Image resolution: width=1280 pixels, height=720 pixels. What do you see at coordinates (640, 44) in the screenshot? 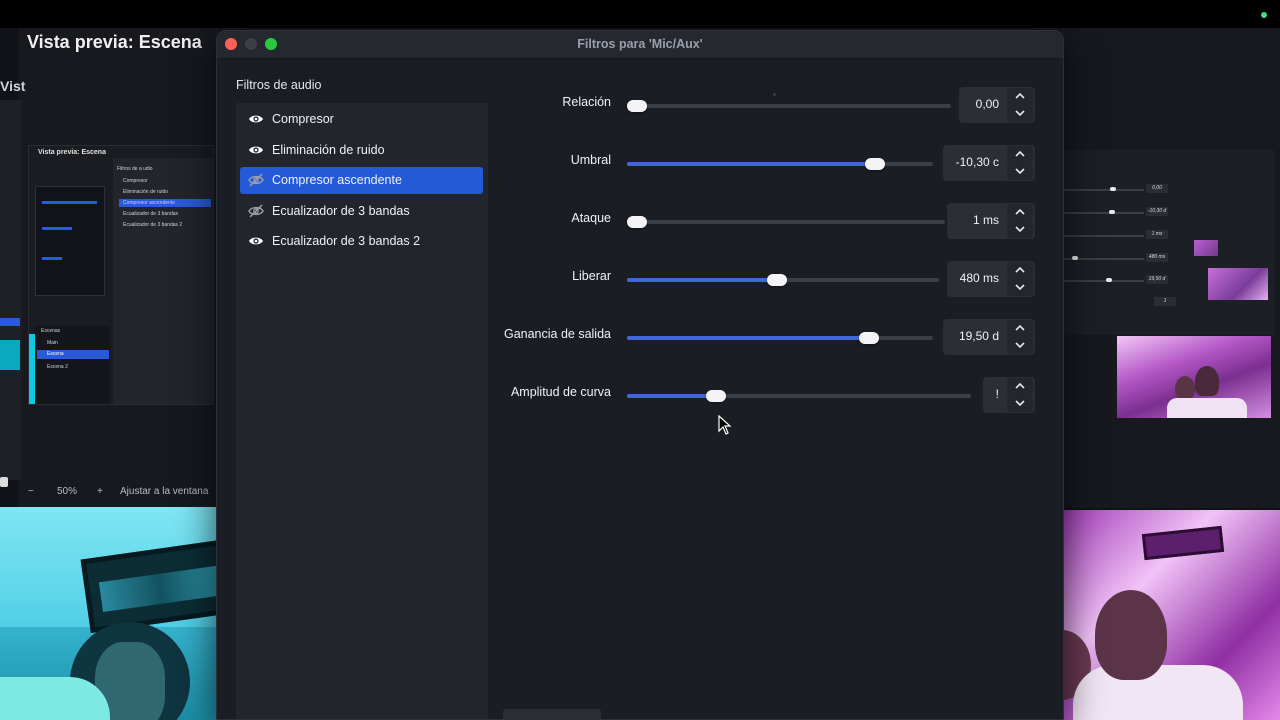
I see `dialog-title: Filtros para 'Mic/Aux'` at bounding box center [640, 44].